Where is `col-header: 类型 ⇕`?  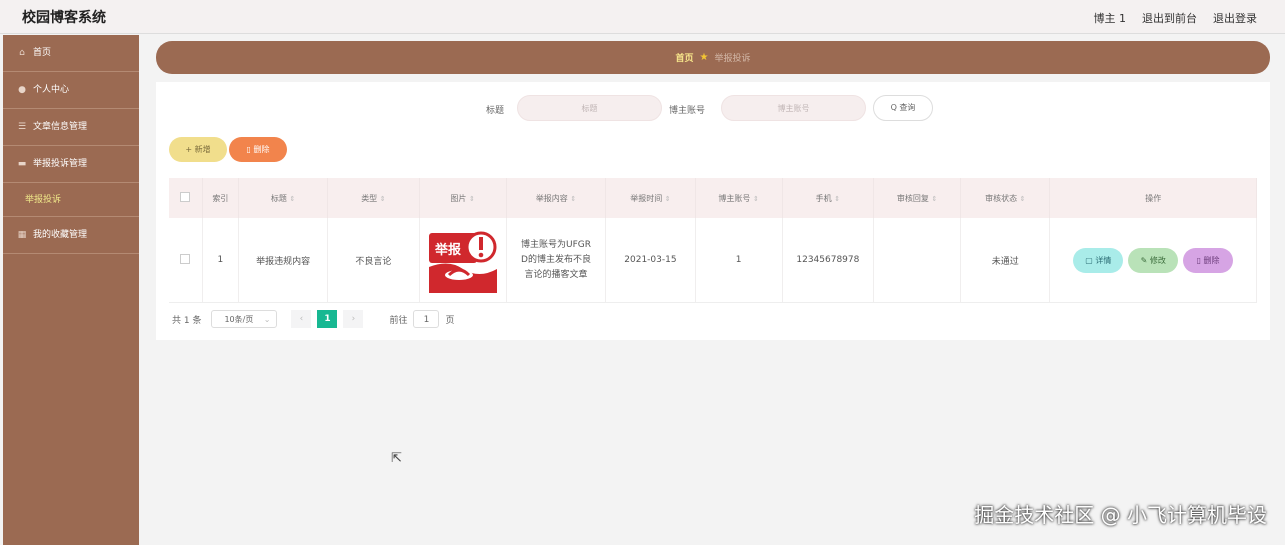 col-header: 类型 ⇕ is located at coordinates (373, 198).